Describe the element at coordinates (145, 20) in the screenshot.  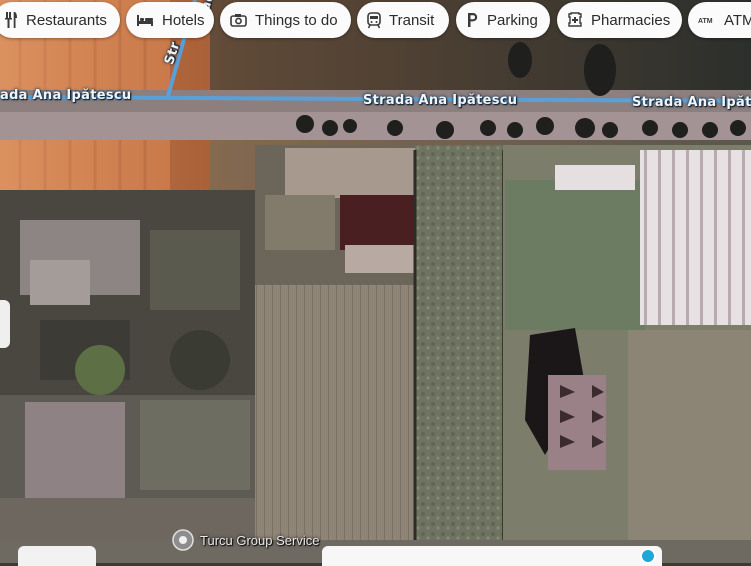
I see `bed-icon` at that location.